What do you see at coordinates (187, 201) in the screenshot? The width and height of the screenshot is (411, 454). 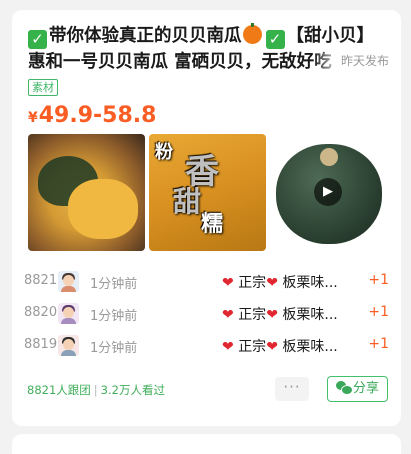 I see `poster-text-3: 甜` at bounding box center [187, 201].